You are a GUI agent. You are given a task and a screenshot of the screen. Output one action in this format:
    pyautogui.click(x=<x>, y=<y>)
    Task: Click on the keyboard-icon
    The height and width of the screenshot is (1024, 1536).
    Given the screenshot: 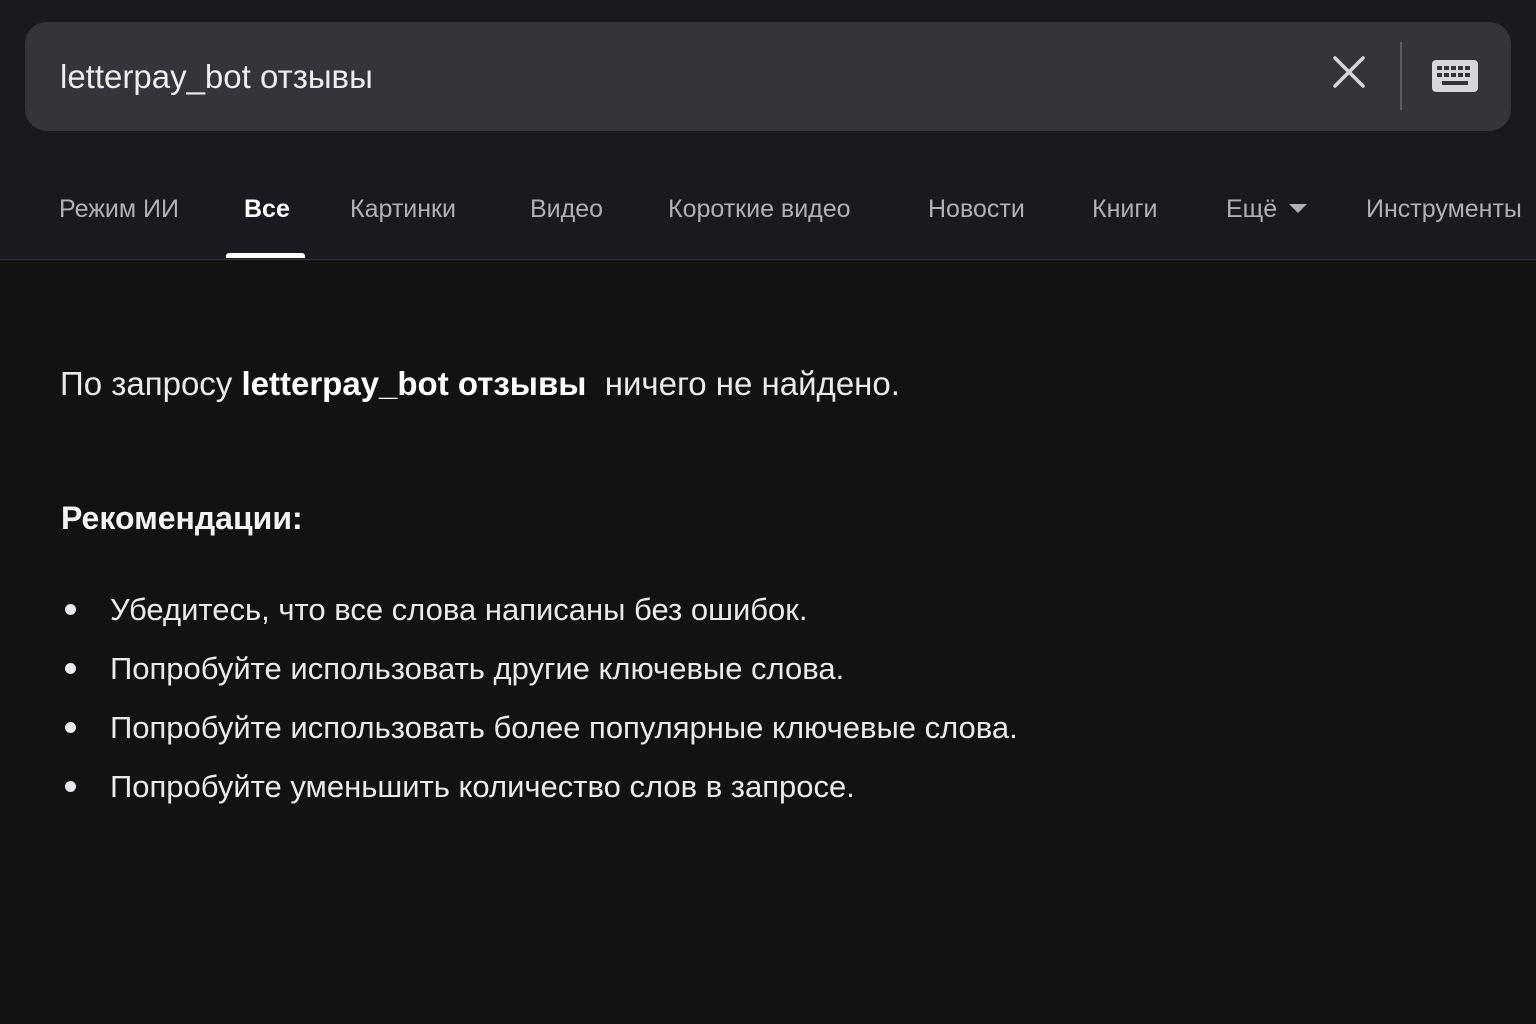 What is the action you would take?
    pyautogui.click(x=1455, y=76)
    